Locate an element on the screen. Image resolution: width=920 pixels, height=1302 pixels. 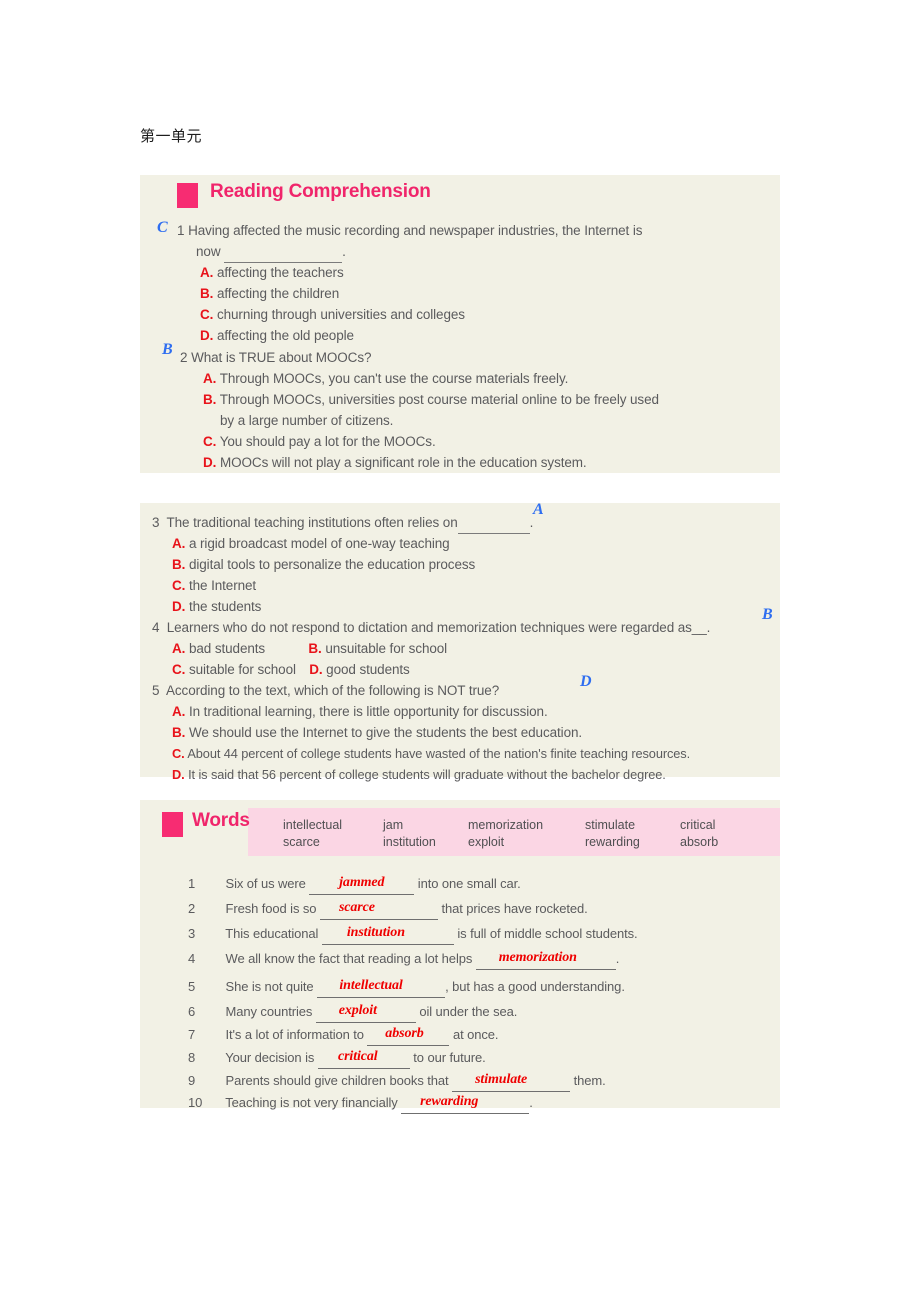
exercise-blank: scarce is located at coordinates (378, 910).